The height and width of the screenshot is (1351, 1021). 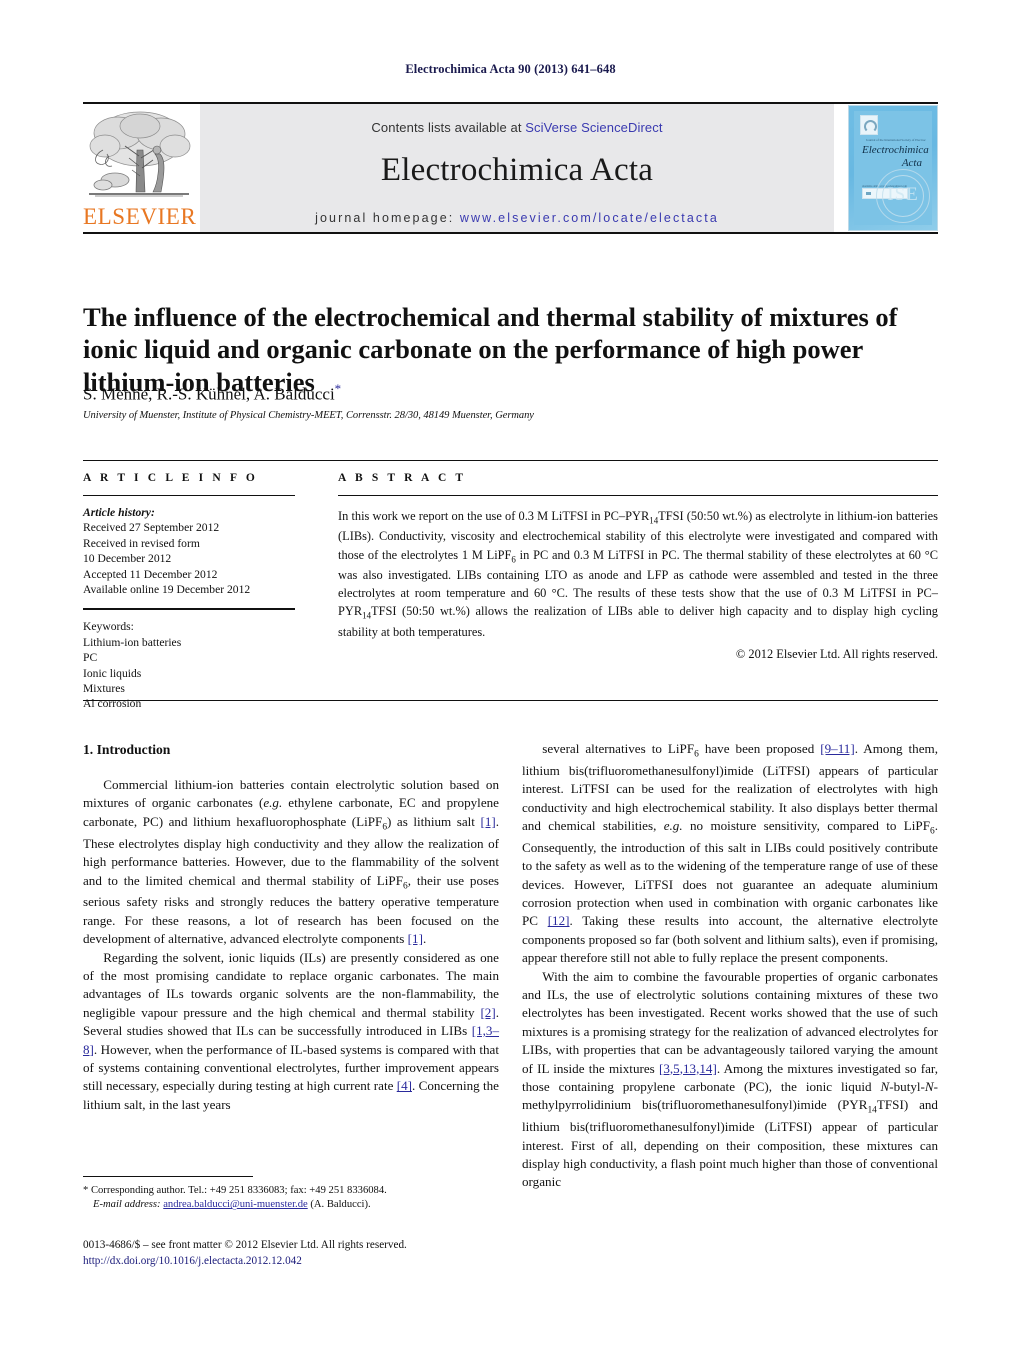 I want to click on corresponding-author-marker: *, so click(x=338, y=388).